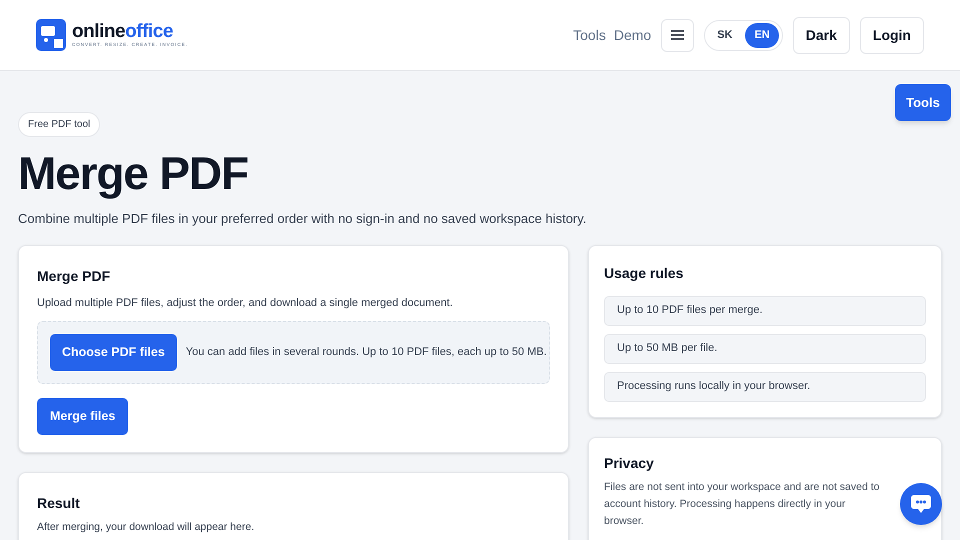 This screenshot has height=540, width=960. Describe the element at coordinates (59, 124) in the screenshot. I see `tool-badge: Free PDF tool` at that location.